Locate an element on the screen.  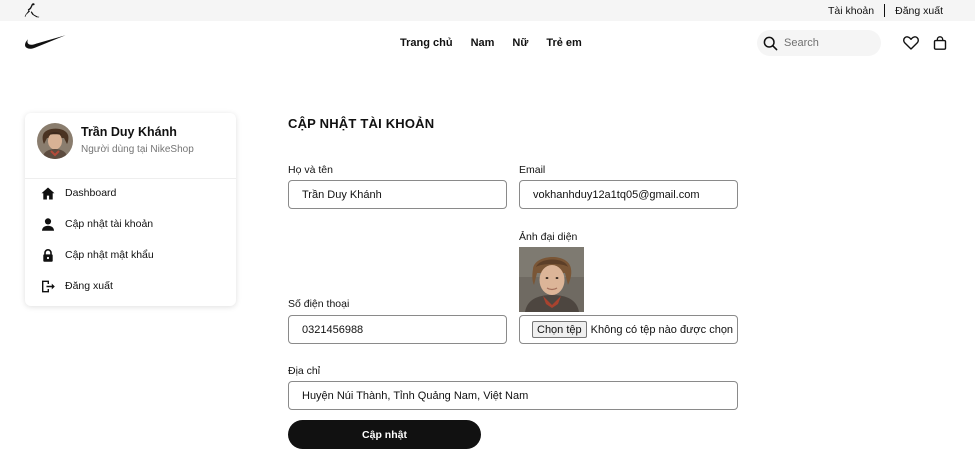
sidebar-item-label: Dashboard is located at coordinates (91, 193).